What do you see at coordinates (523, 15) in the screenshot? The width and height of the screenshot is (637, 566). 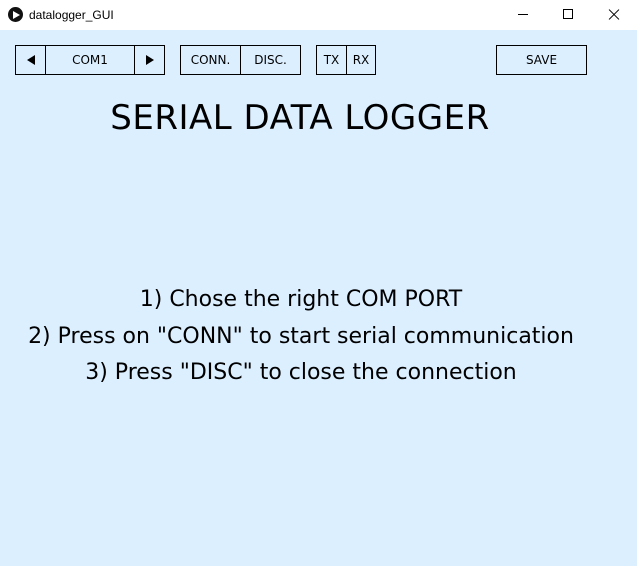 I see `minimize-button` at bounding box center [523, 15].